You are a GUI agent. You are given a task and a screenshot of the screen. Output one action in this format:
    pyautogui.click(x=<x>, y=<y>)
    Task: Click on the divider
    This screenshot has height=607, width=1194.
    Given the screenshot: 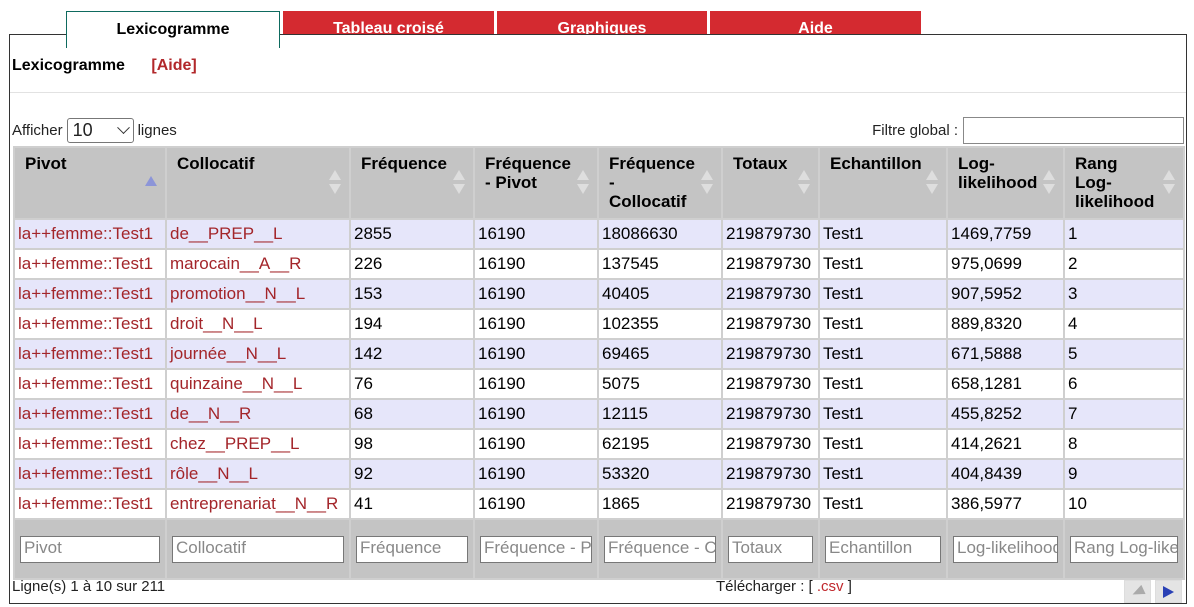 What is the action you would take?
    pyautogui.click(x=598, y=92)
    